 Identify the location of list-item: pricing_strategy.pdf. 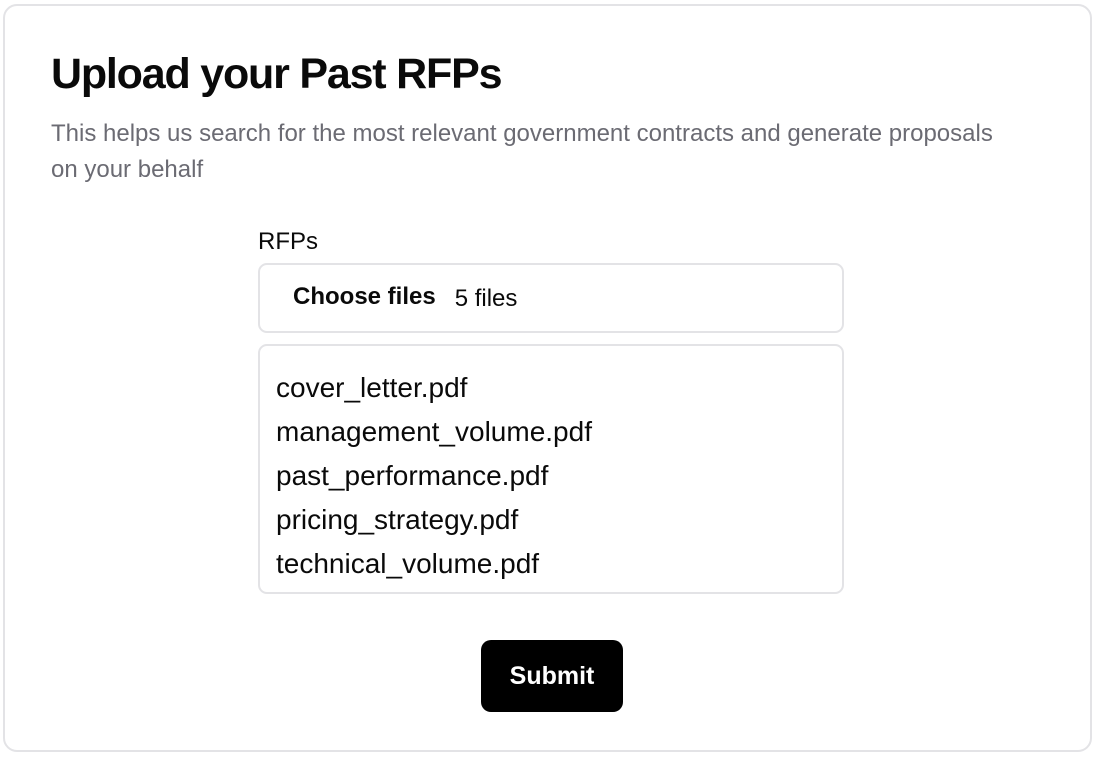
(397, 519).